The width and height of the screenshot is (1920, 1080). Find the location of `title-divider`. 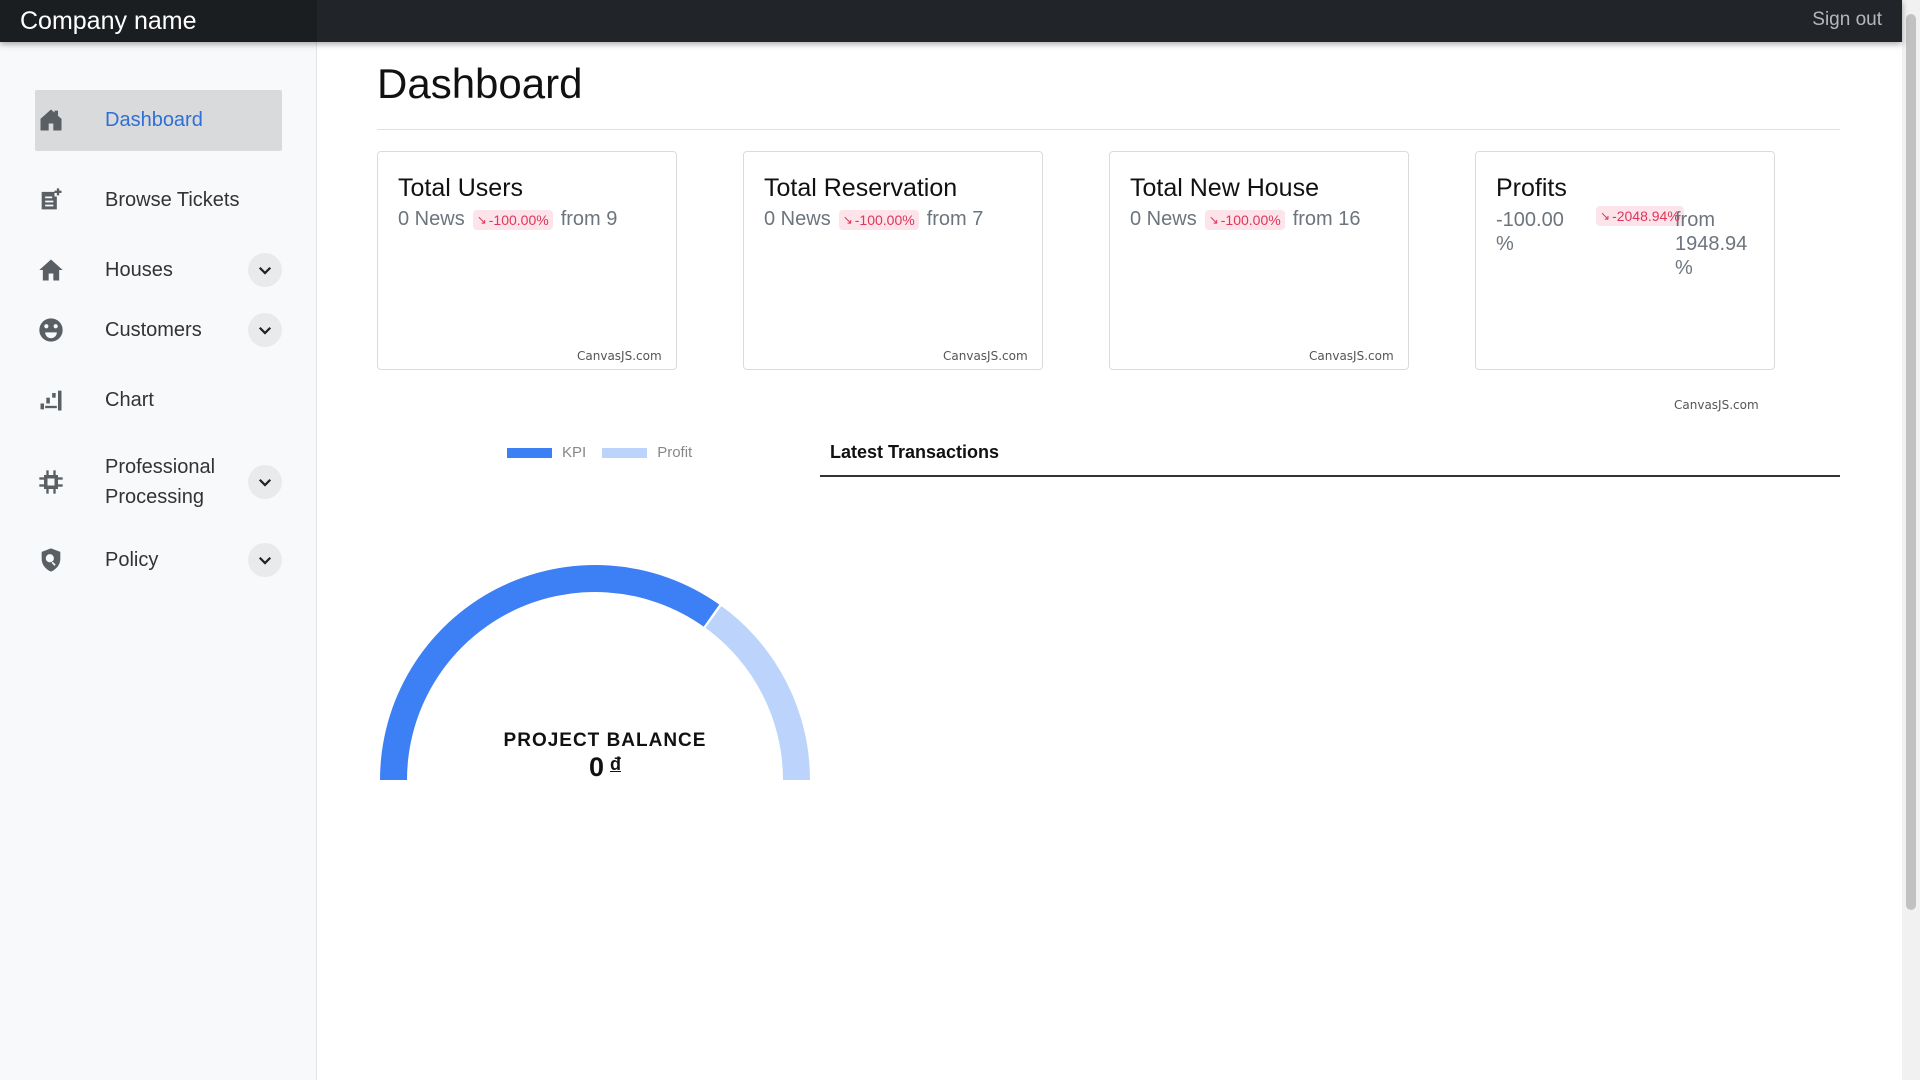

title-divider is located at coordinates (1108, 129).